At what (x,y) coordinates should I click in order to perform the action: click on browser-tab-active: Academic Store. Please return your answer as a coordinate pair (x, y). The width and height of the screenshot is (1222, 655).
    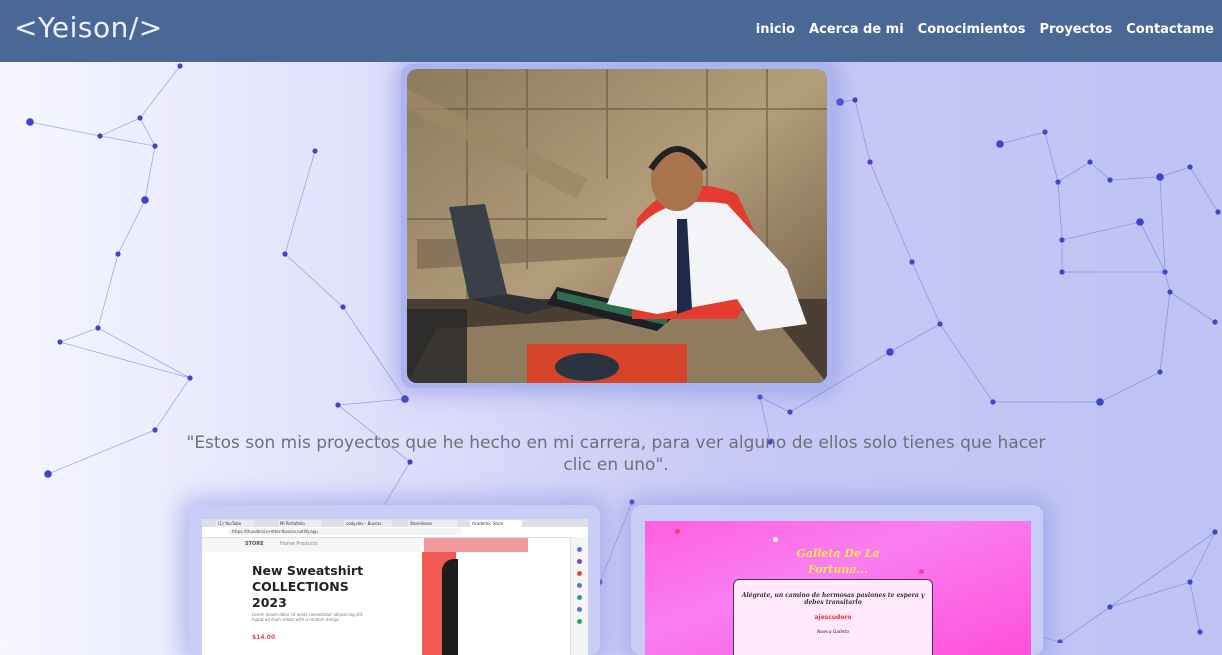
    Looking at the image, I should click on (496, 523).